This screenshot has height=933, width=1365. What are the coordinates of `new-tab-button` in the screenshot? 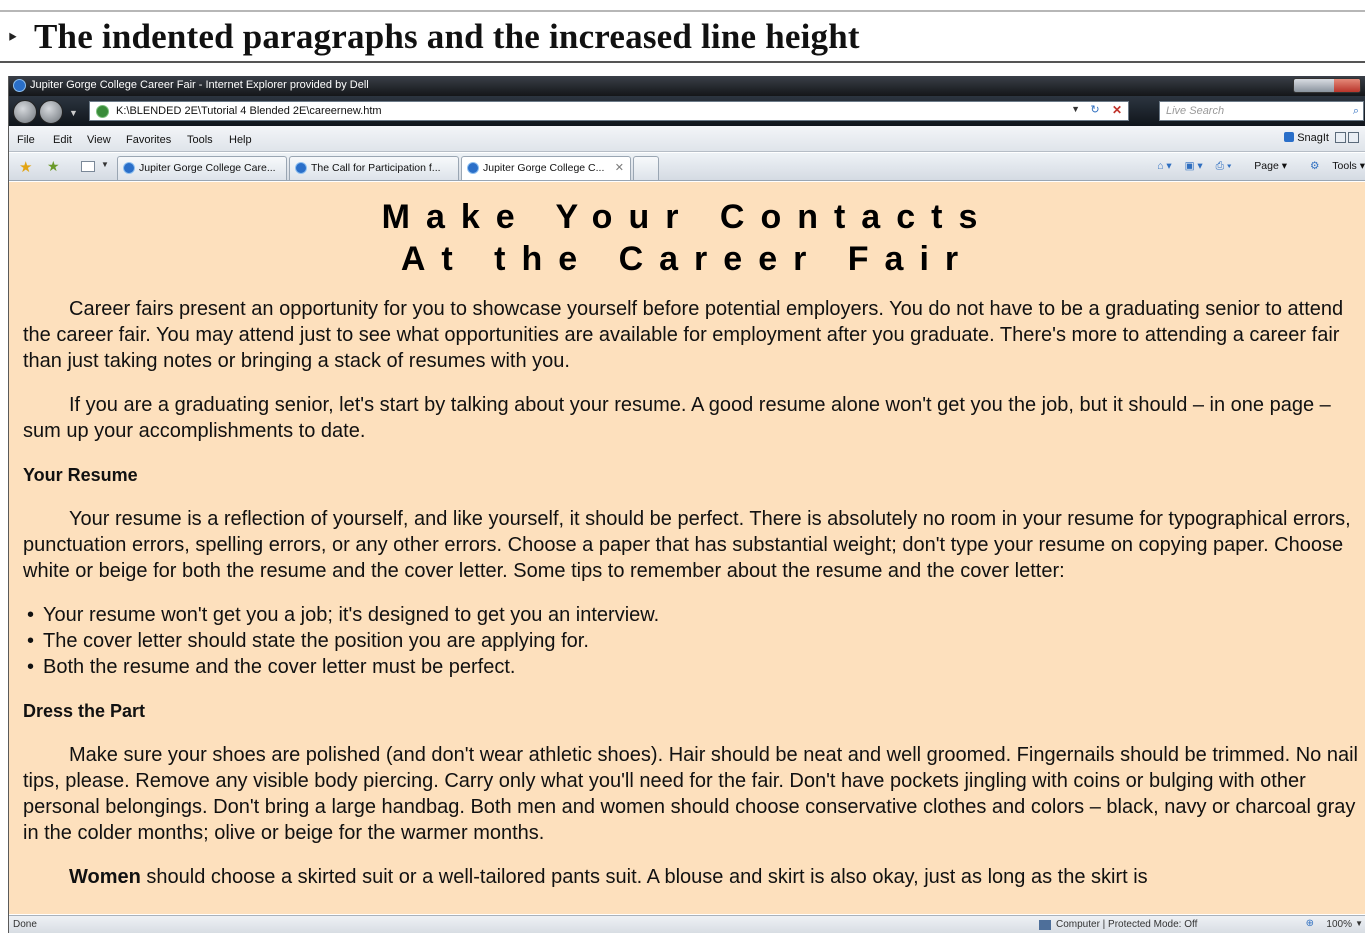 It's located at (646, 168).